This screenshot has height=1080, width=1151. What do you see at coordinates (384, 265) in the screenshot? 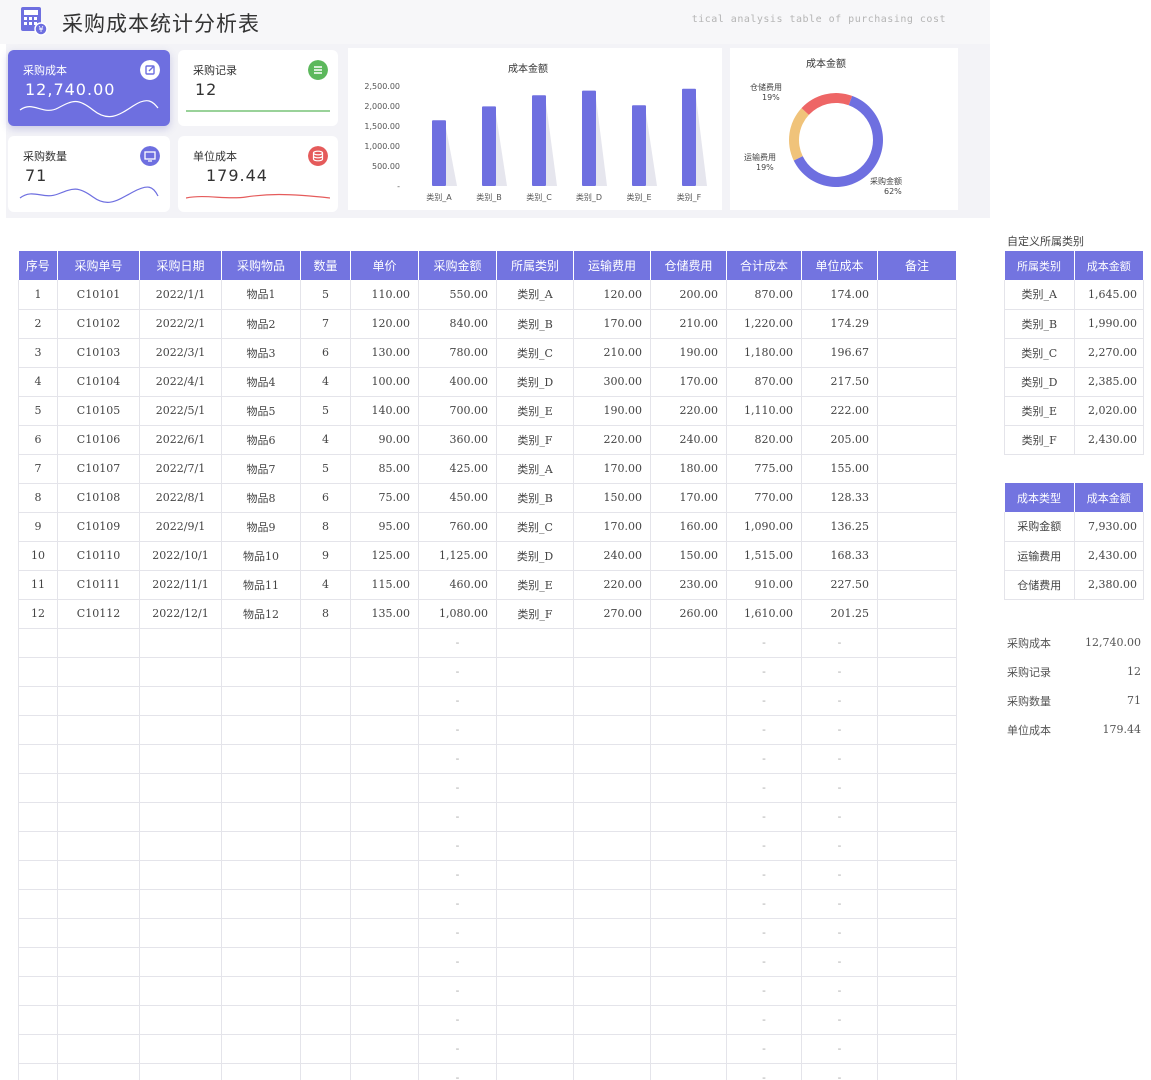
I see `column-header: 单价` at bounding box center [384, 265].